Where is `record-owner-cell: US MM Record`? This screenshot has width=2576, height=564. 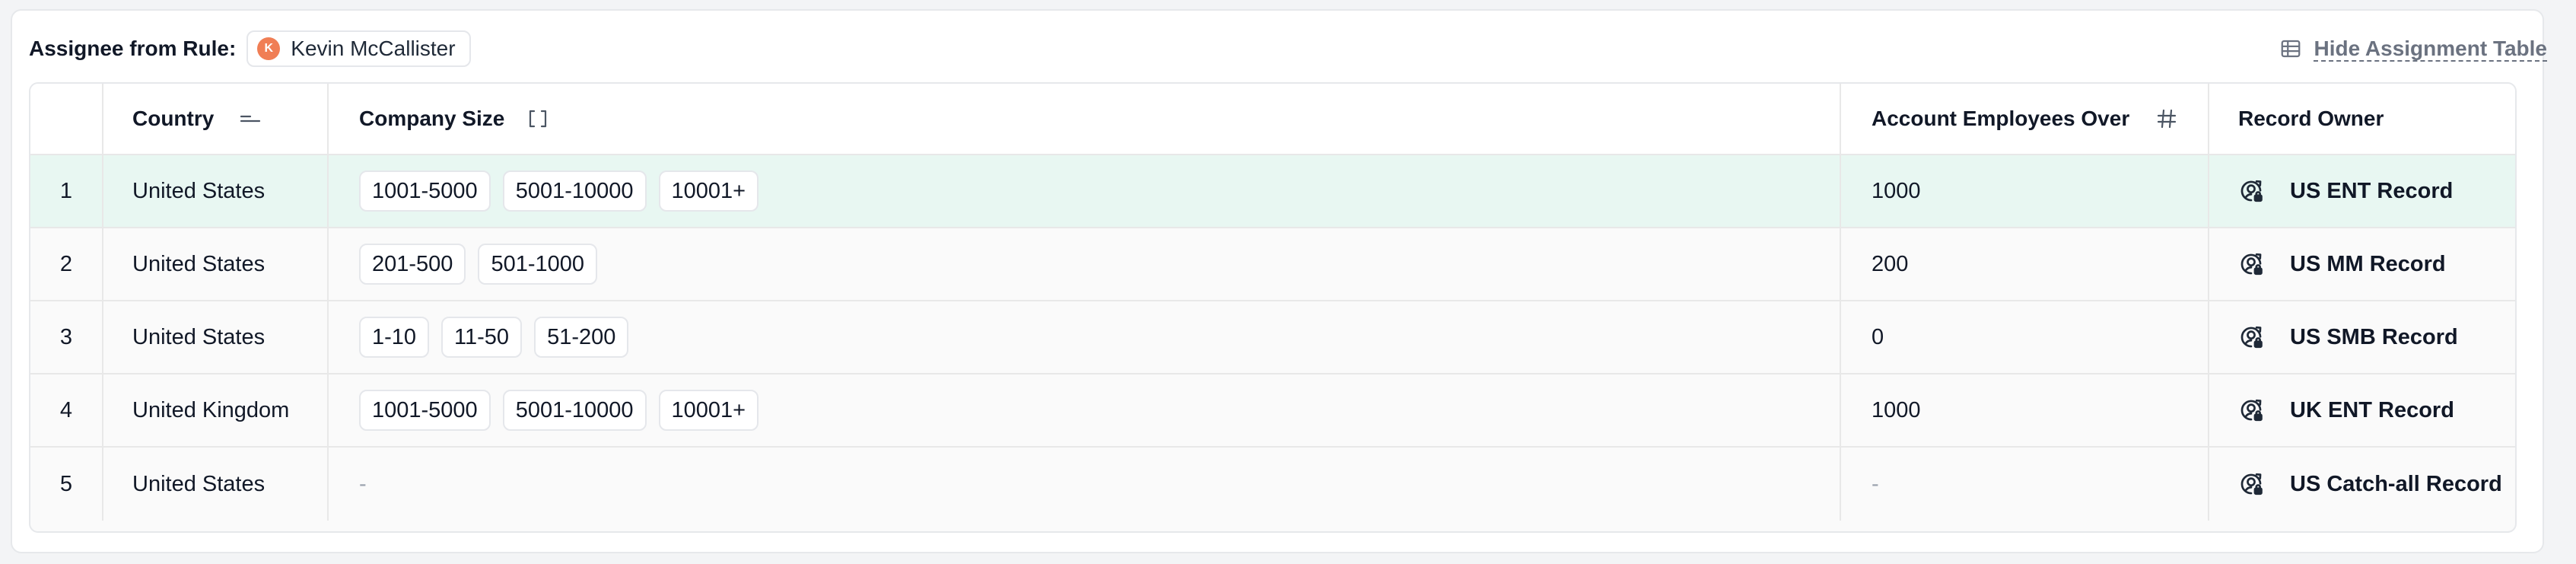
record-owner-cell: US MM Record is located at coordinates (2362, 264).